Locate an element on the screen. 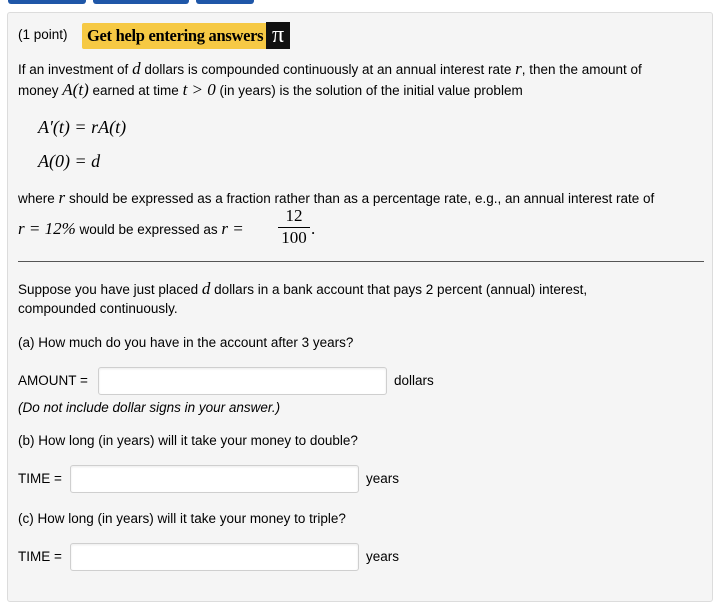 The height and width of the screenshot is (602, 717). time-double-unit: years is located at coordinates (383, 478).